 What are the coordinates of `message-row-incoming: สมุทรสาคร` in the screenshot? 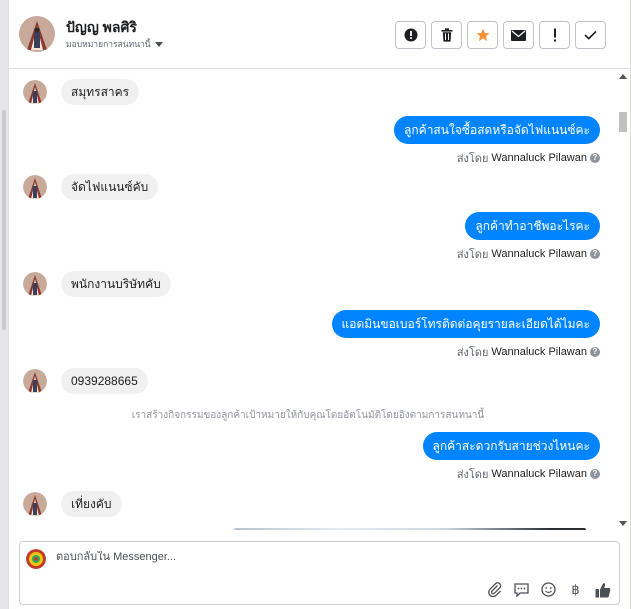 It's located at (81, 92).